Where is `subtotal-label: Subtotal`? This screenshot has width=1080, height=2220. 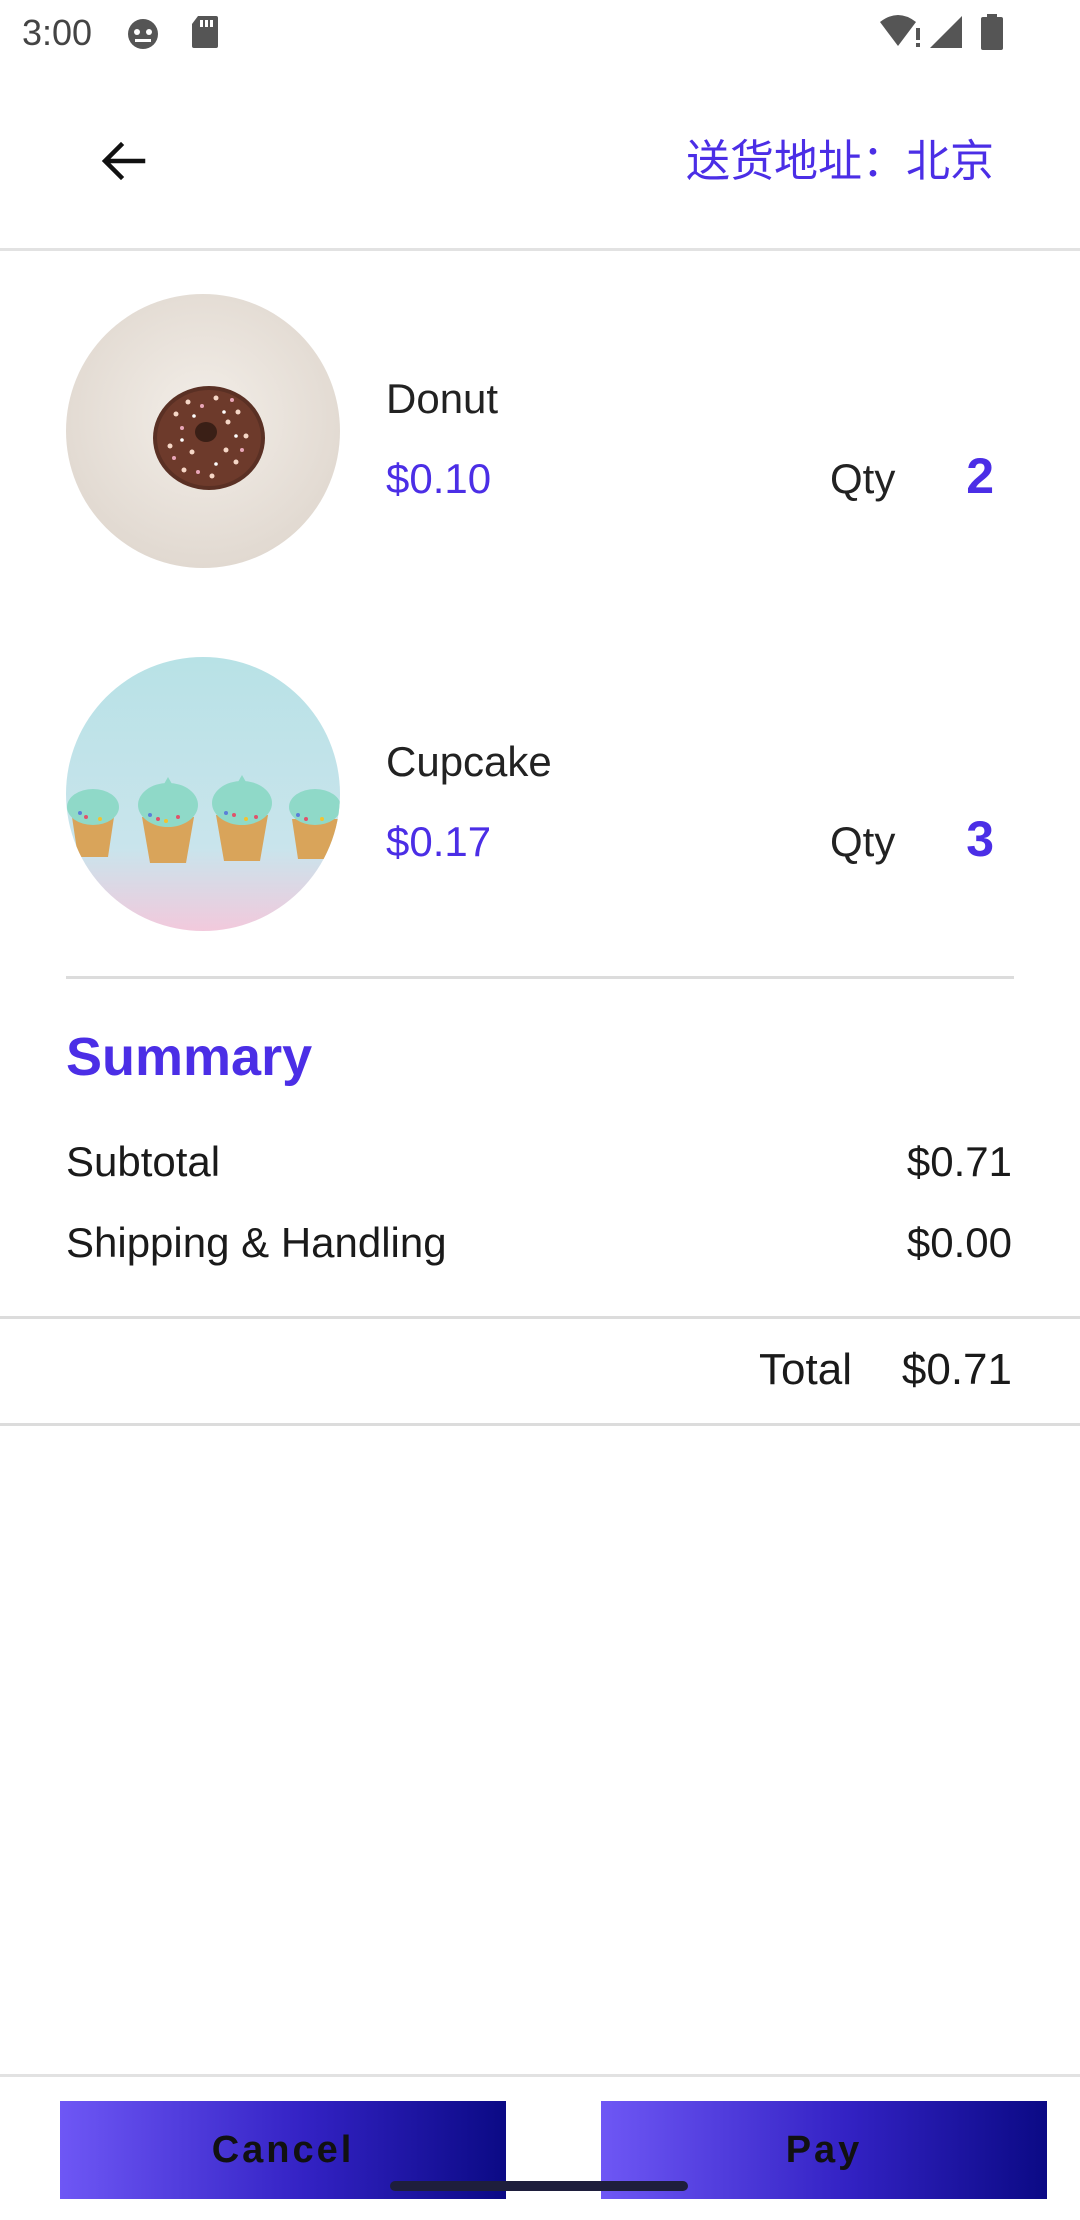 subtotal-label: Subtotal is located at coordinates (143, 1161).